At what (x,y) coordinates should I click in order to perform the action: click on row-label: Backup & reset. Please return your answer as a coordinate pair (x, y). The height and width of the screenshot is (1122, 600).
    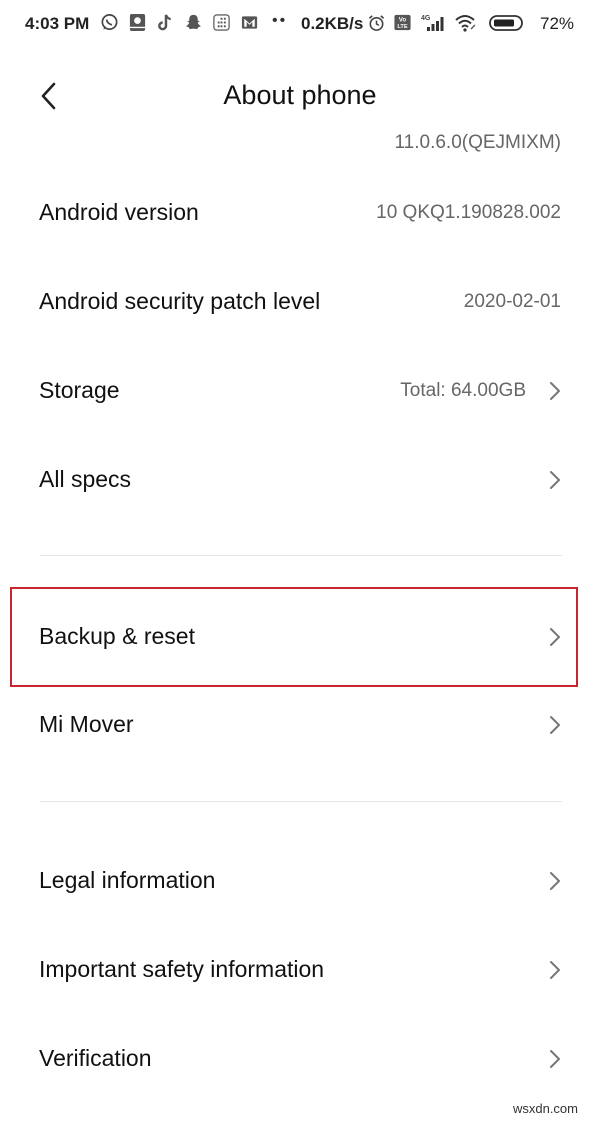
    Looking at the image, I should click on (117, 636).